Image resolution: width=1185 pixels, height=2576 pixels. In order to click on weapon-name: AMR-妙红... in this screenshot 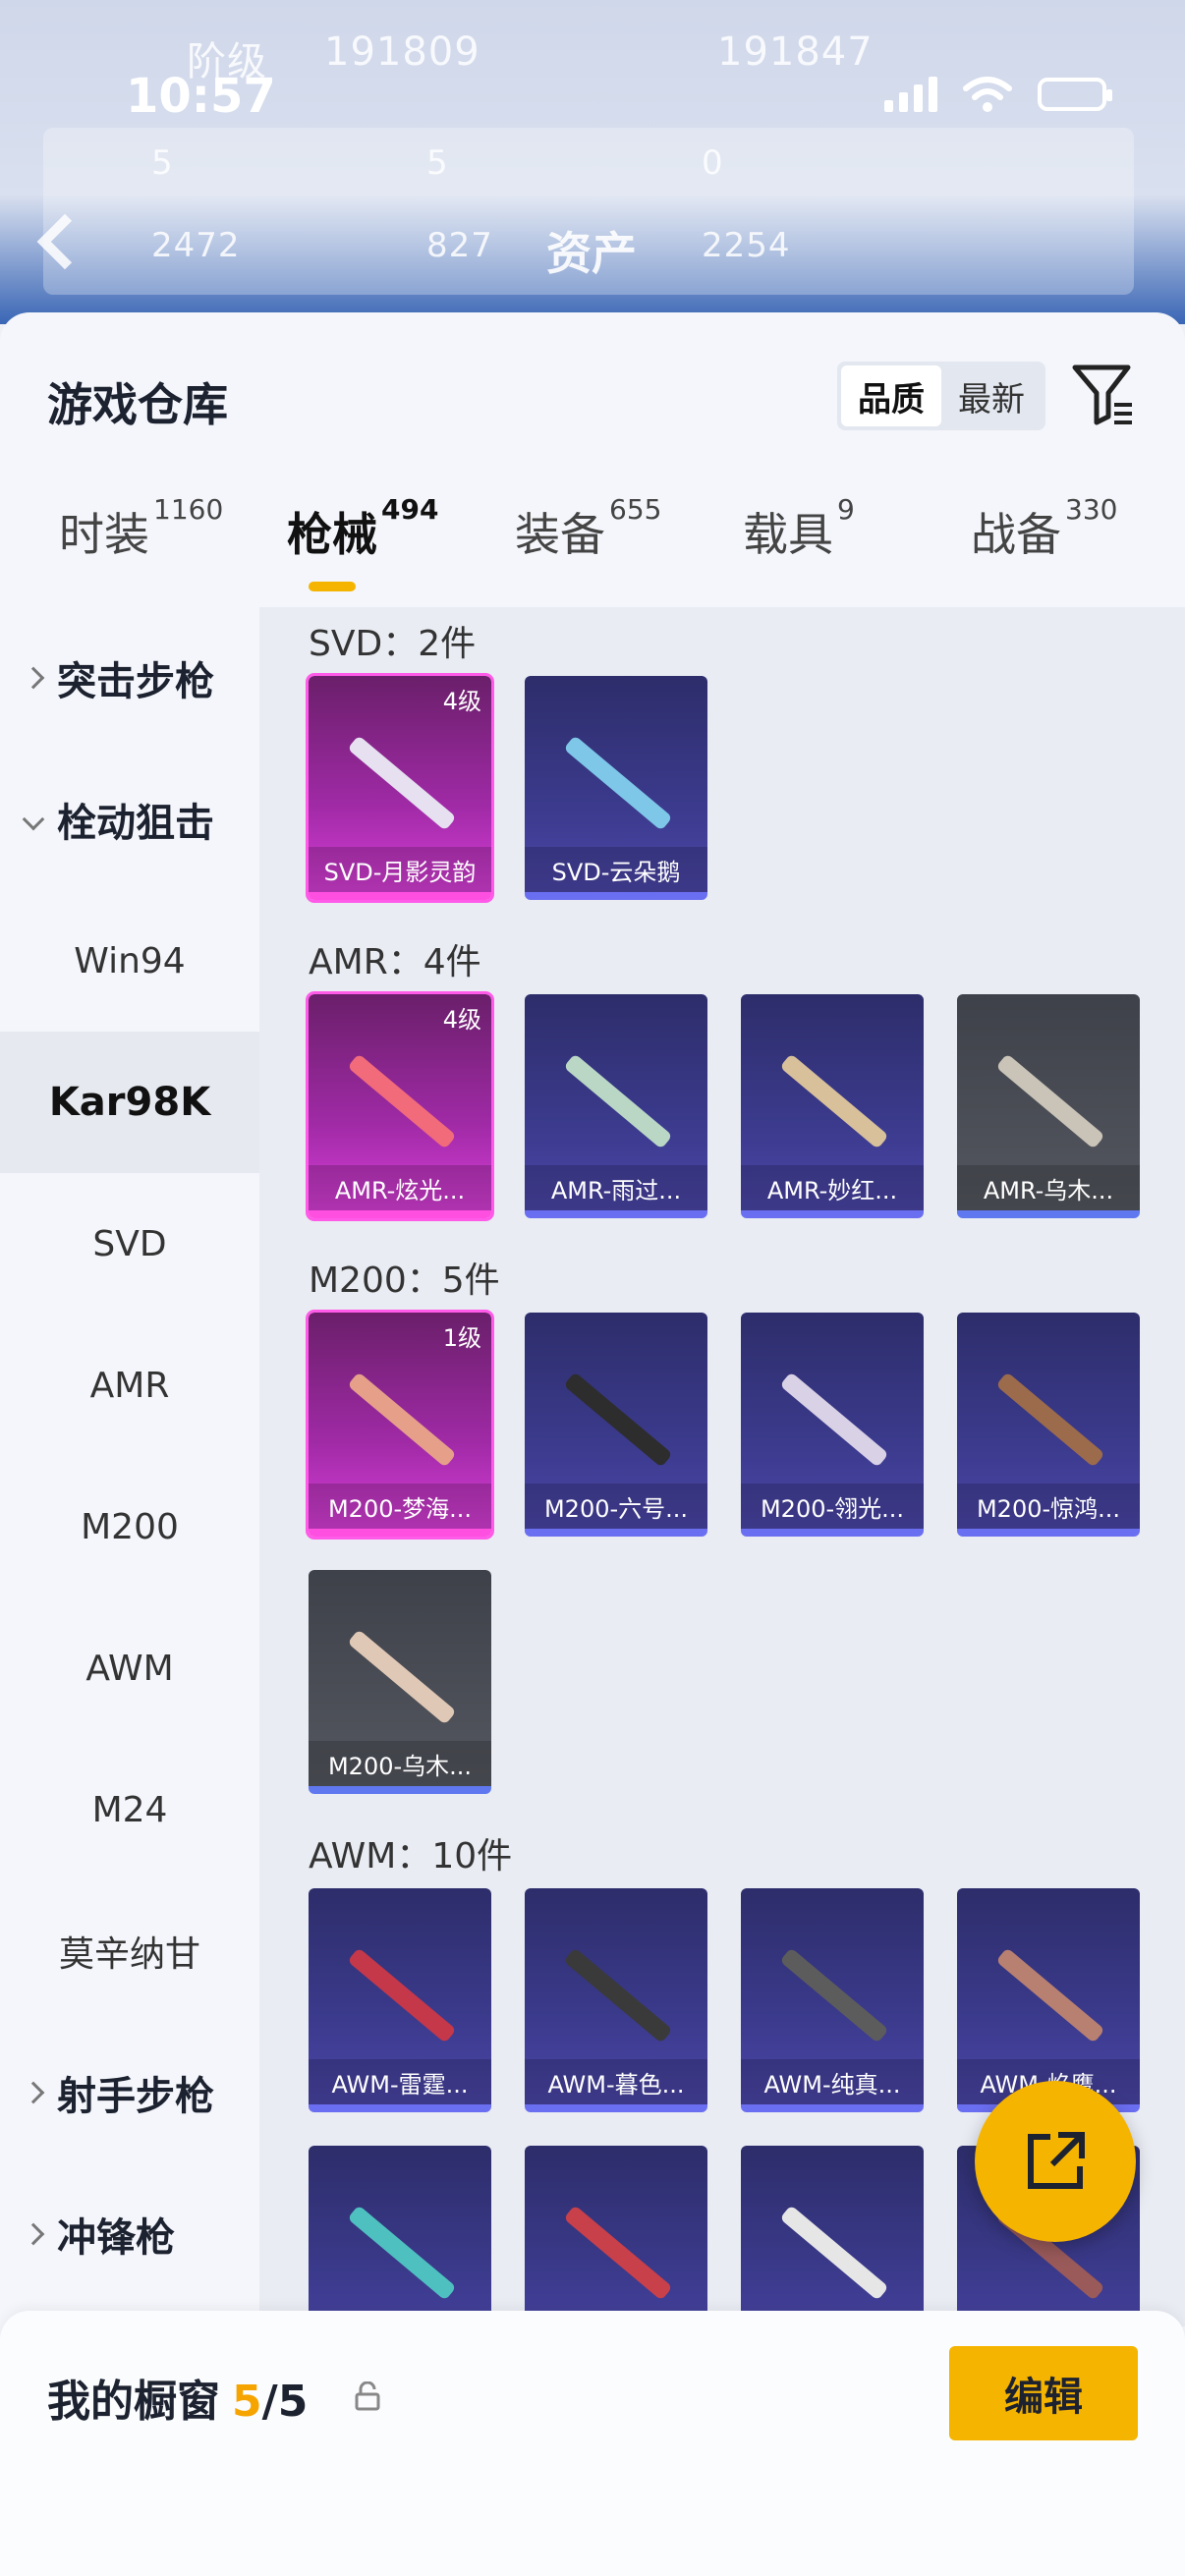, I will do `click(833, 1187)`.